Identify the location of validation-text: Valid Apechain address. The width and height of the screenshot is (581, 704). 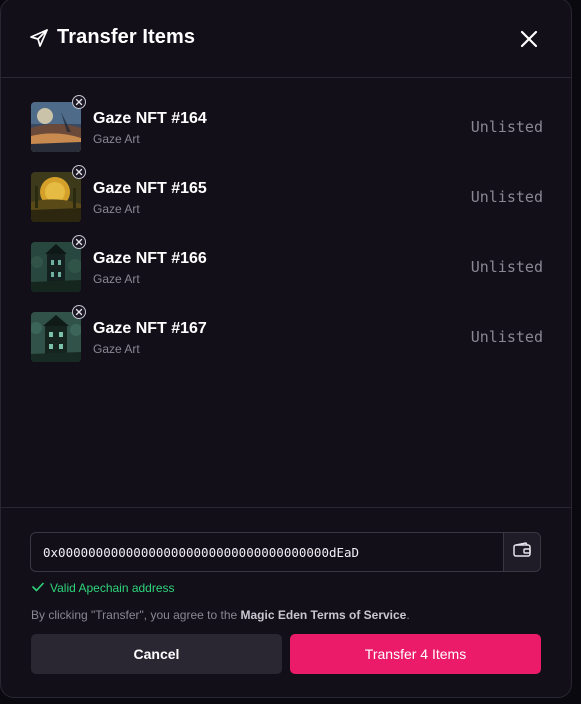
(112, 588).